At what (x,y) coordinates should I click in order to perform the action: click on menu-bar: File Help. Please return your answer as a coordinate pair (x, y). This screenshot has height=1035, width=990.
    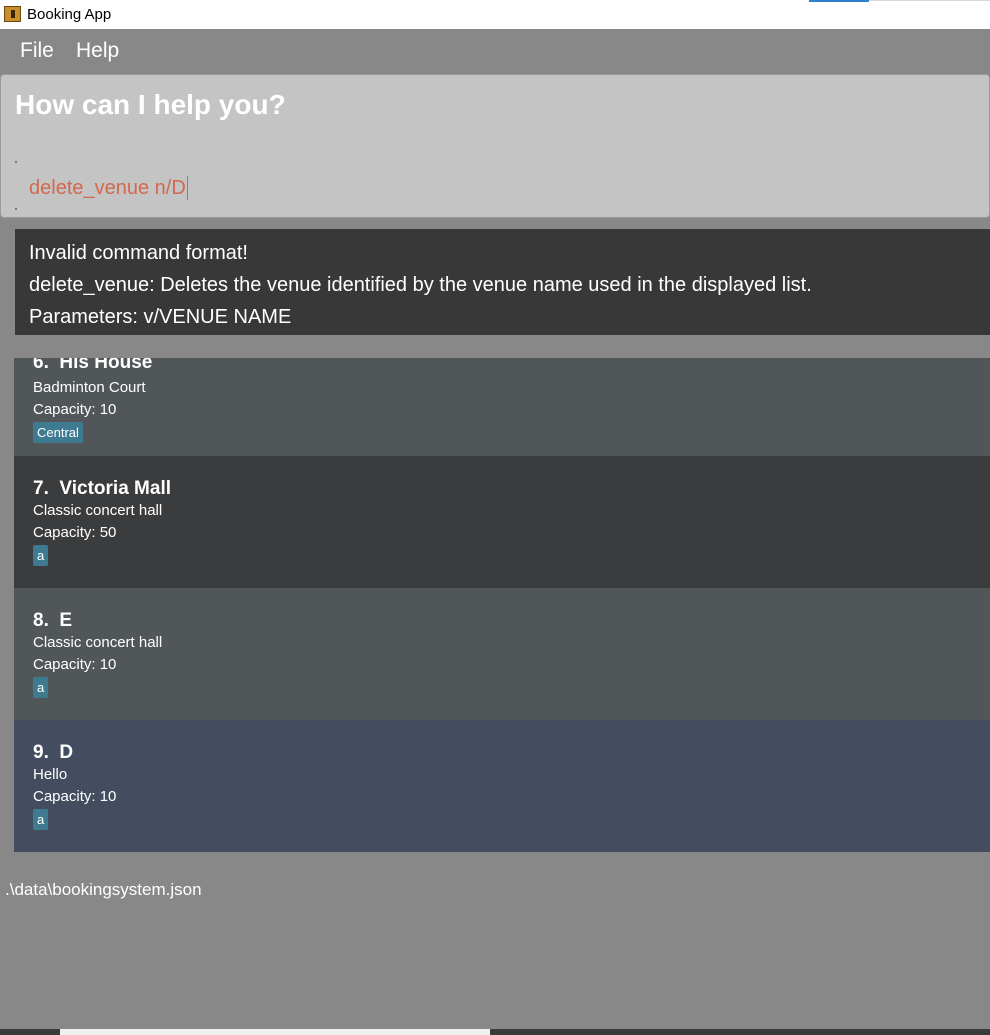
    Looking at the image, I should click on (495, 51).